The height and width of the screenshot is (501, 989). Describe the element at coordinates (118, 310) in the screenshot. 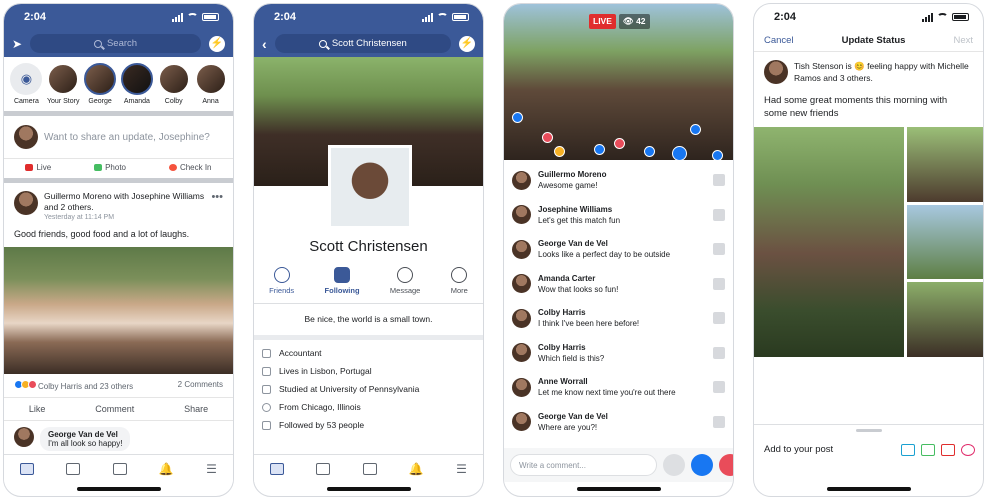

I see `post-photo` at that location.